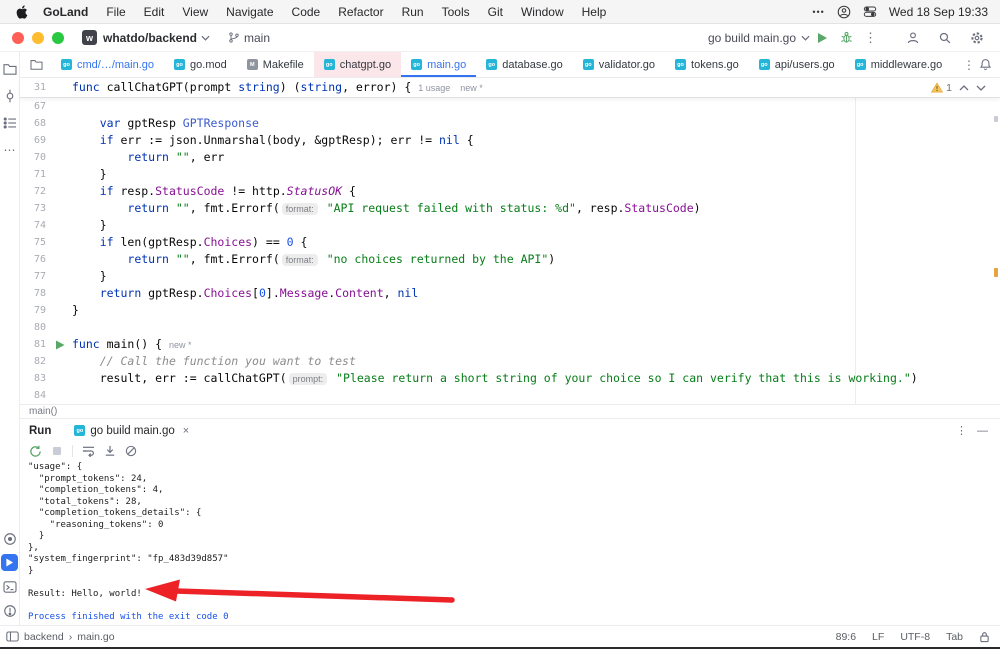 The width and height of the screenshot is (1000, 649). Describe the element at coordinates (818, 12) in the screenshot. I see `ellipsis-icon: •••` at that location.